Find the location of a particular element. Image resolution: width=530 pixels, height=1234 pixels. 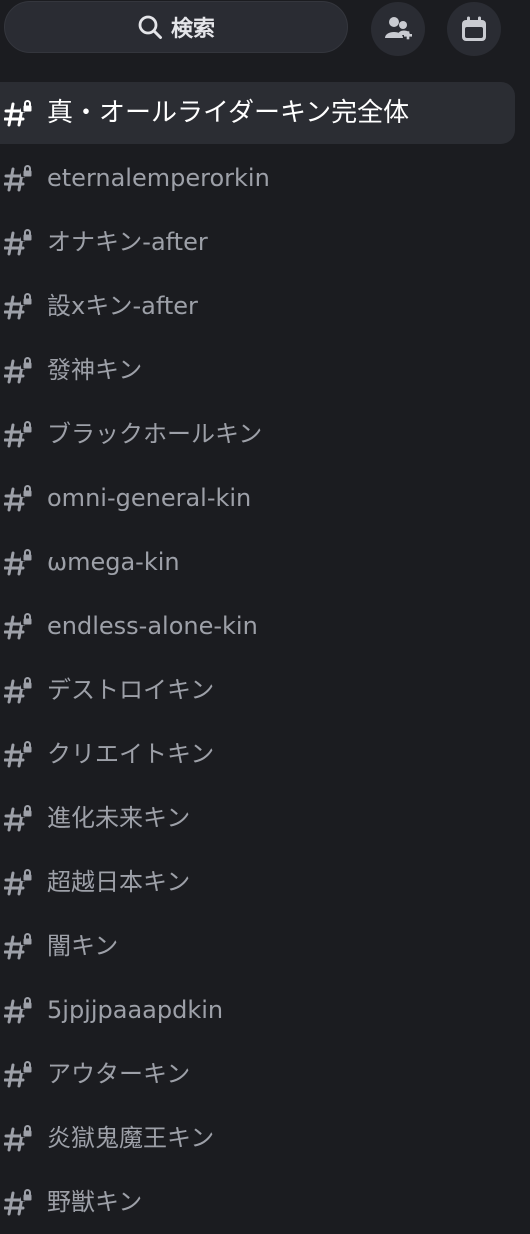

channel-name: endless-alone-kin is located at coordinates (152, 626).